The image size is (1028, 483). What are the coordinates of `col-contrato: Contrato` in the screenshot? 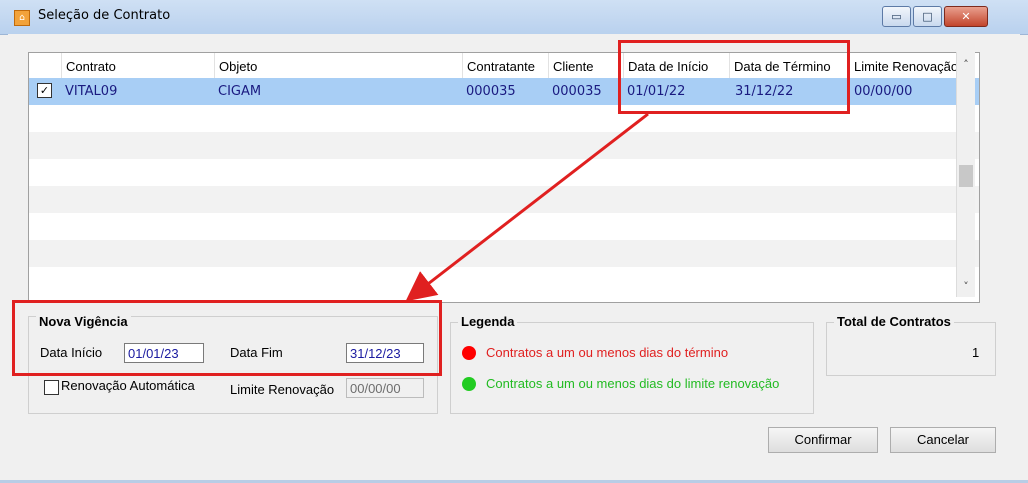 It's located at (88, 65).